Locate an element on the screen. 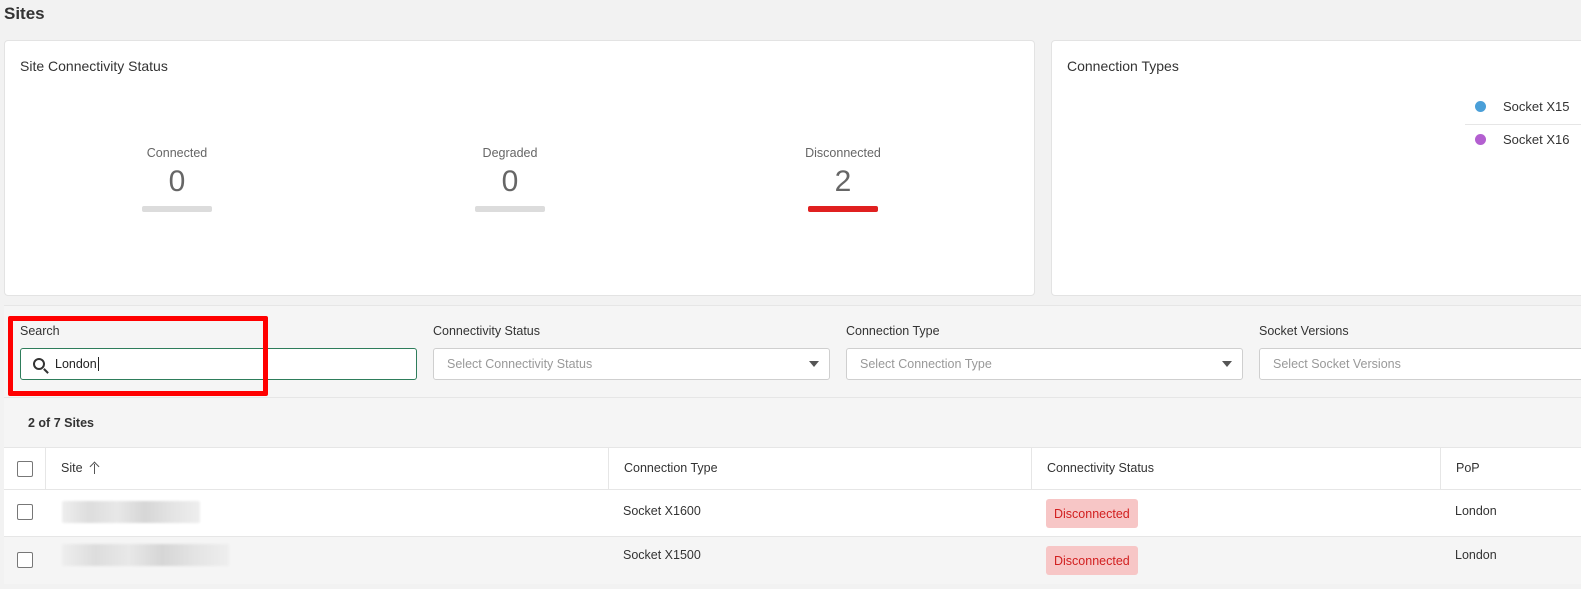 The height and width of the screenshot is (589, 1581). column-header-label: Connection Type is located at coordinates (671, 468).